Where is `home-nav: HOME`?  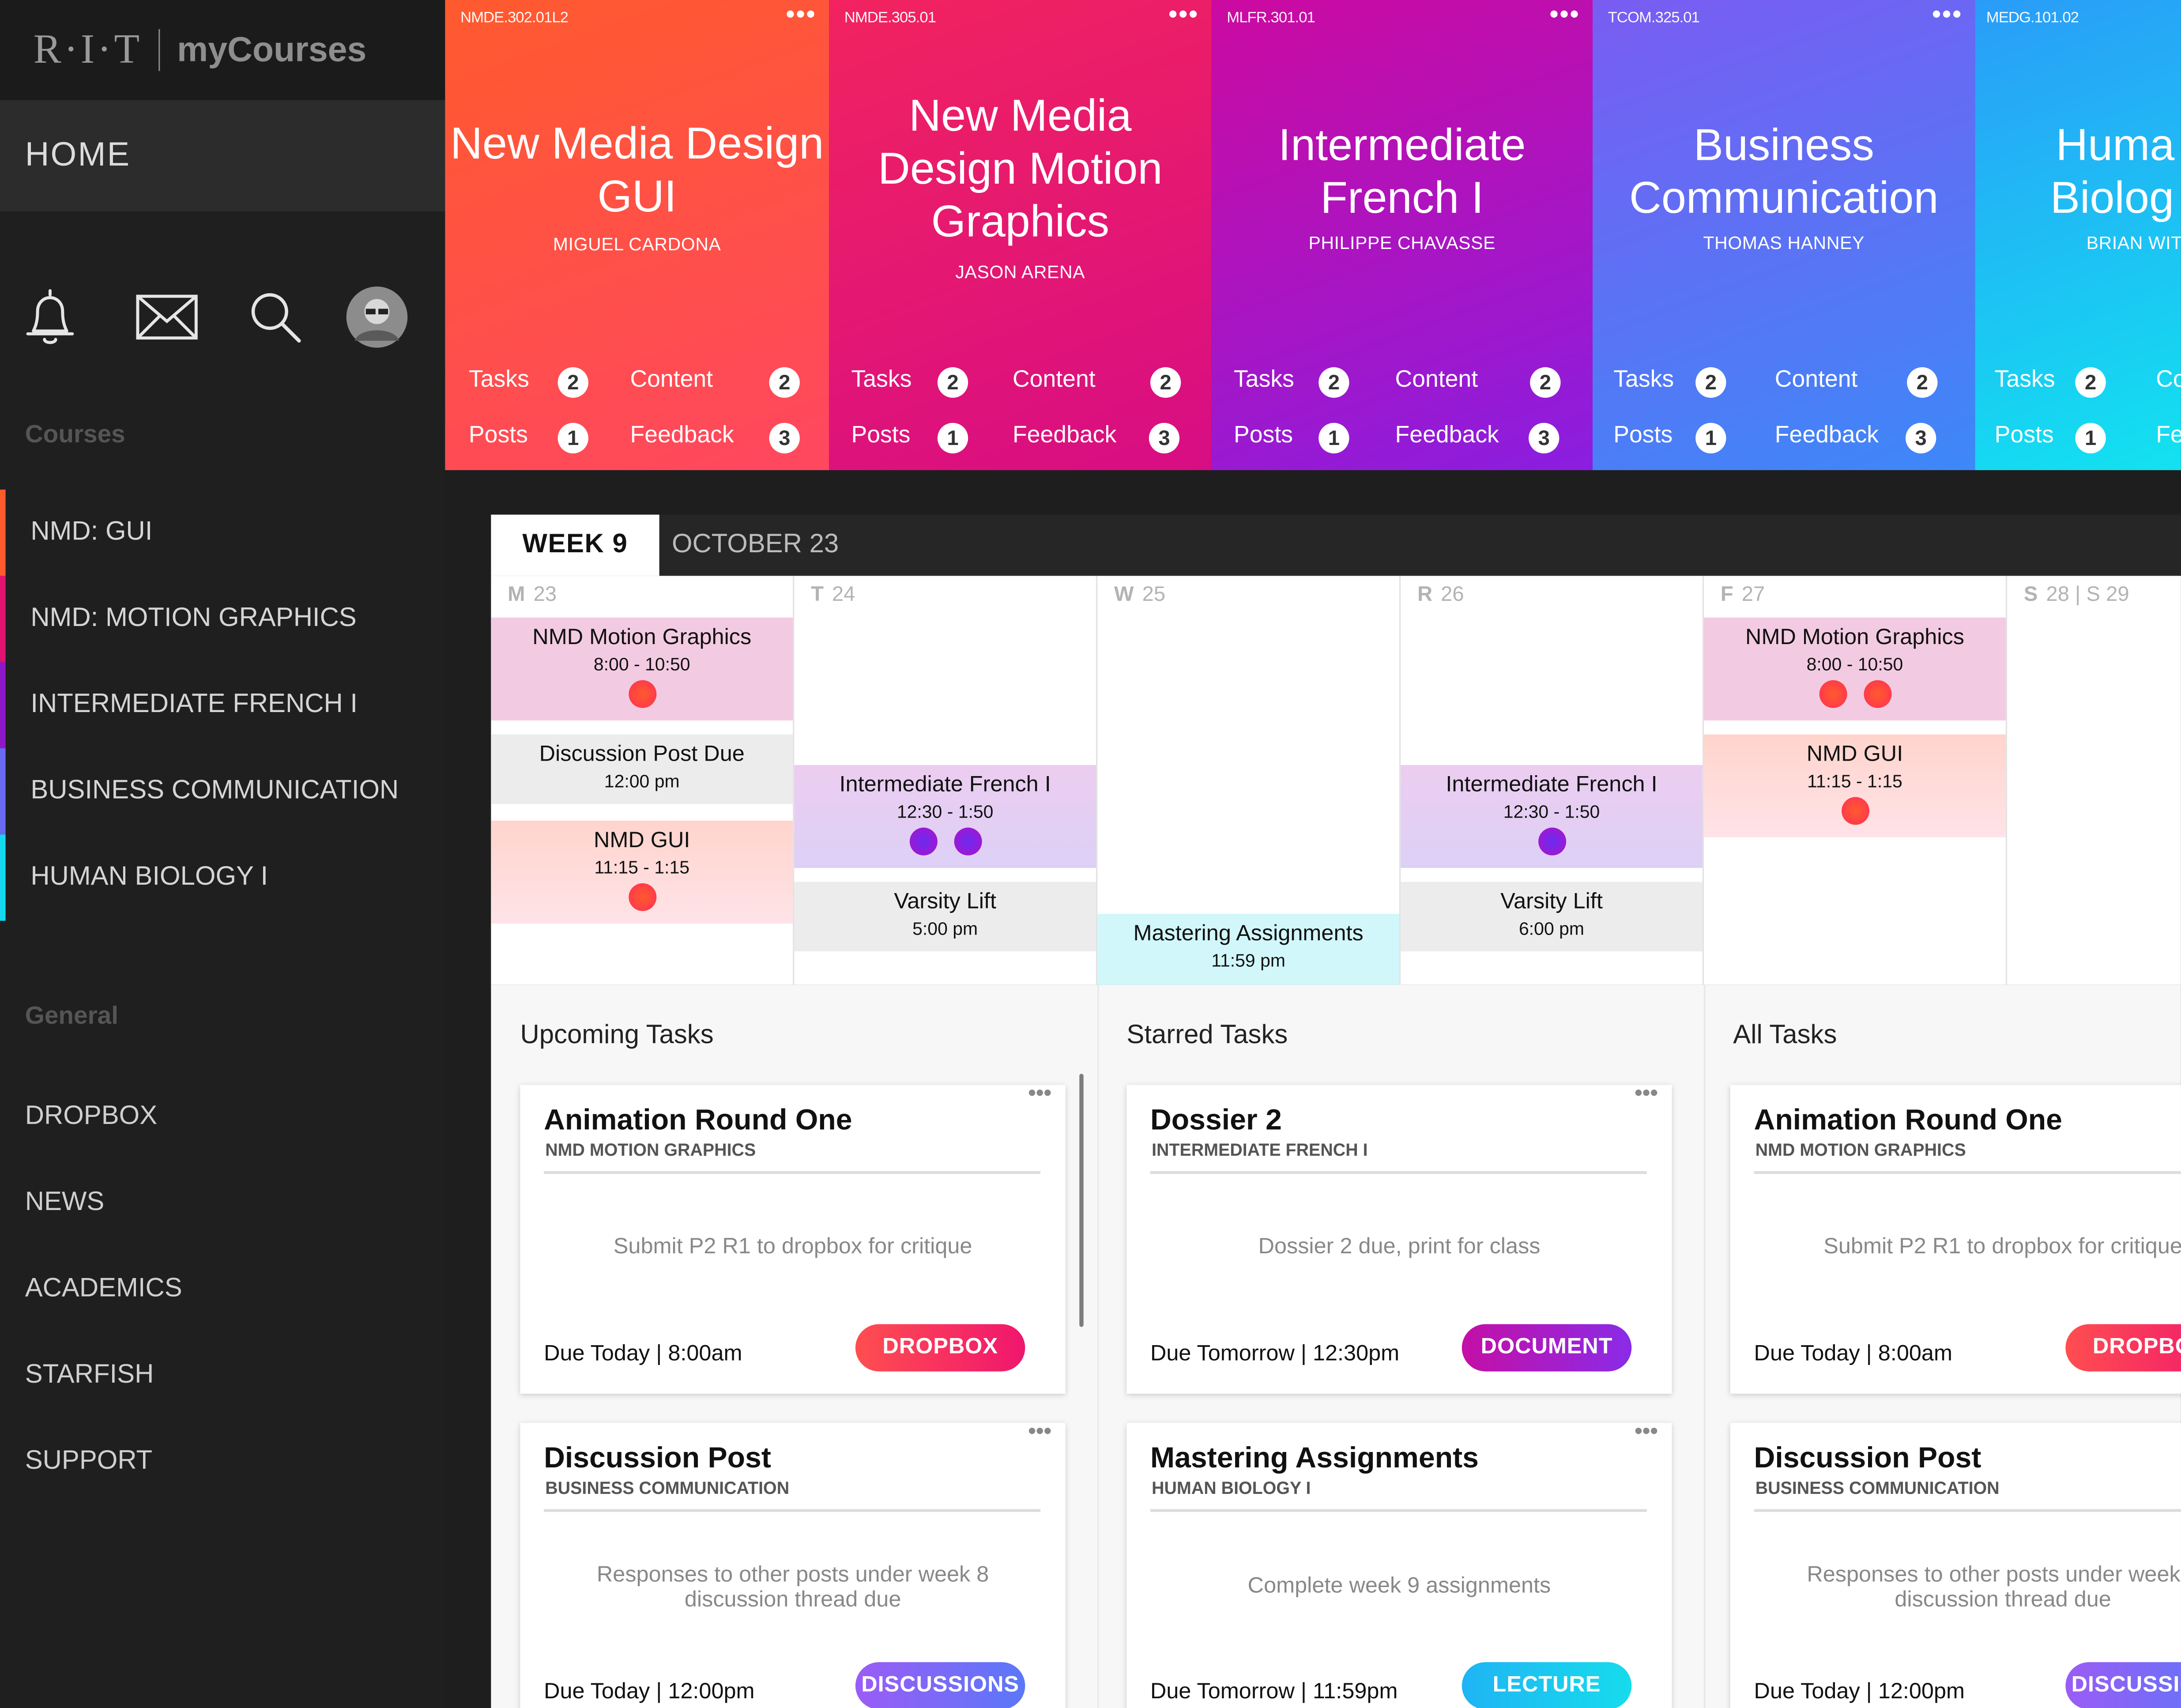 home-nav: HOME is located at coordinates (223, 155).